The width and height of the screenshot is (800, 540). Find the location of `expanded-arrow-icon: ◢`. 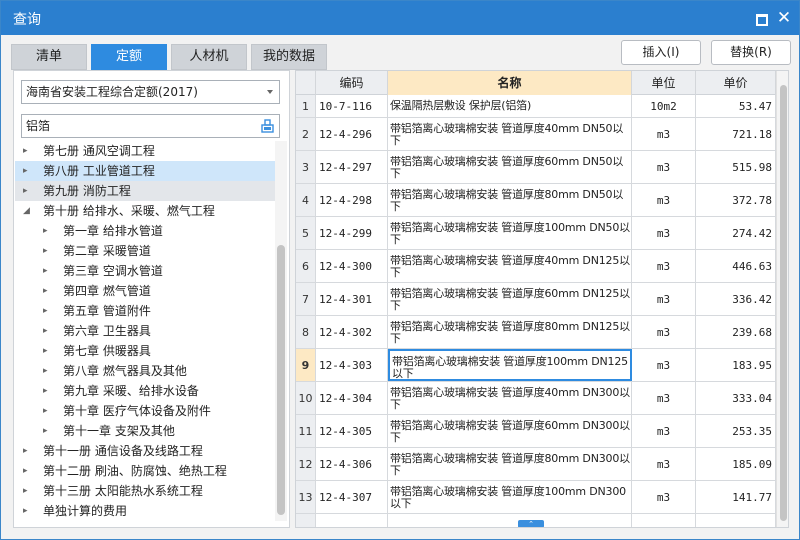

expanded-arrow-icon: ◢ is located at coordinates (28, 211).